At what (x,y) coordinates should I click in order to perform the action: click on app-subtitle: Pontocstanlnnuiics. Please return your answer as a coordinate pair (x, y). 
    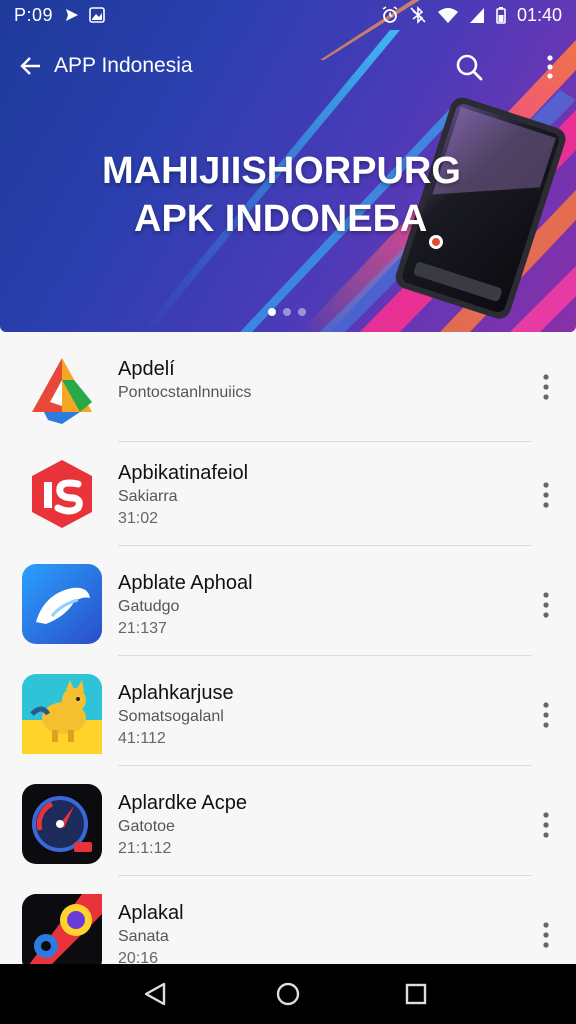
    Looking at the image, I should click on (185, 392).